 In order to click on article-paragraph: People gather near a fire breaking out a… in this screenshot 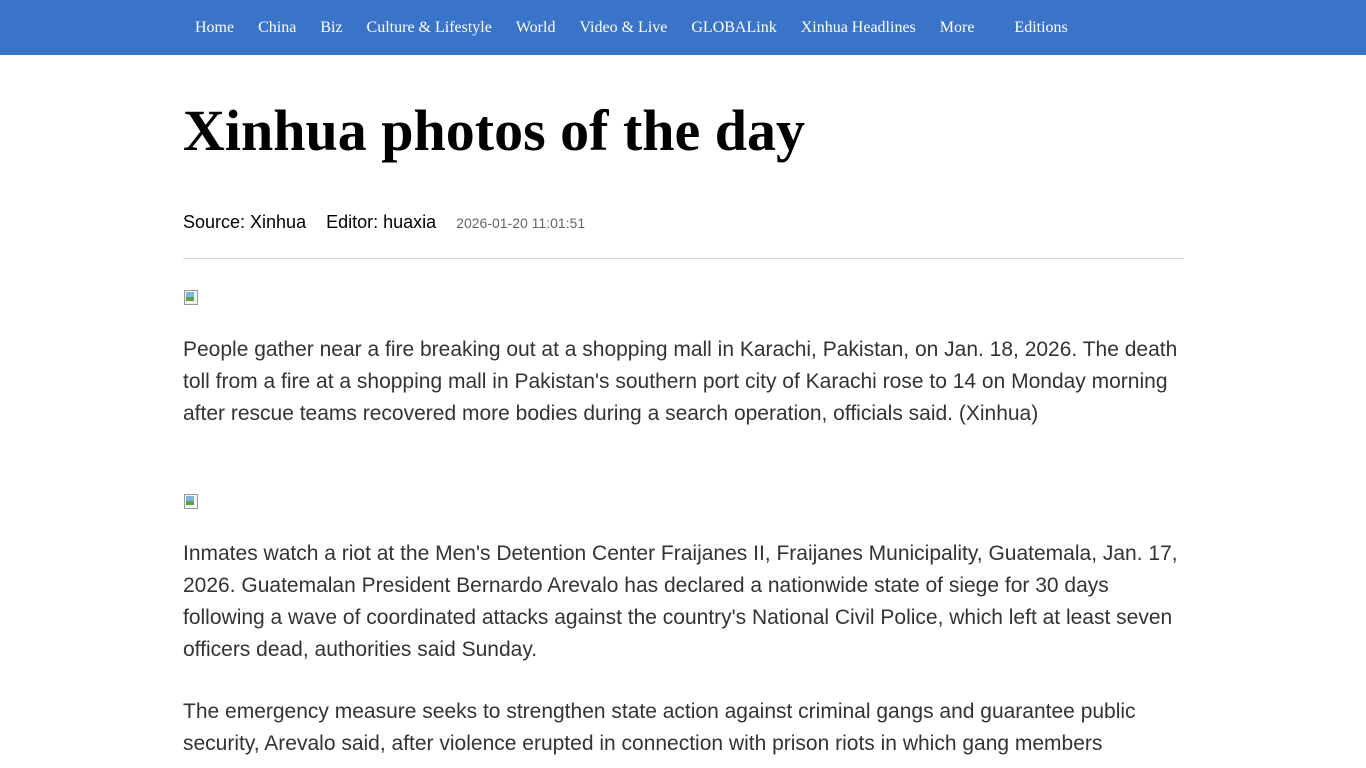, I will do `click(680, 381)`.